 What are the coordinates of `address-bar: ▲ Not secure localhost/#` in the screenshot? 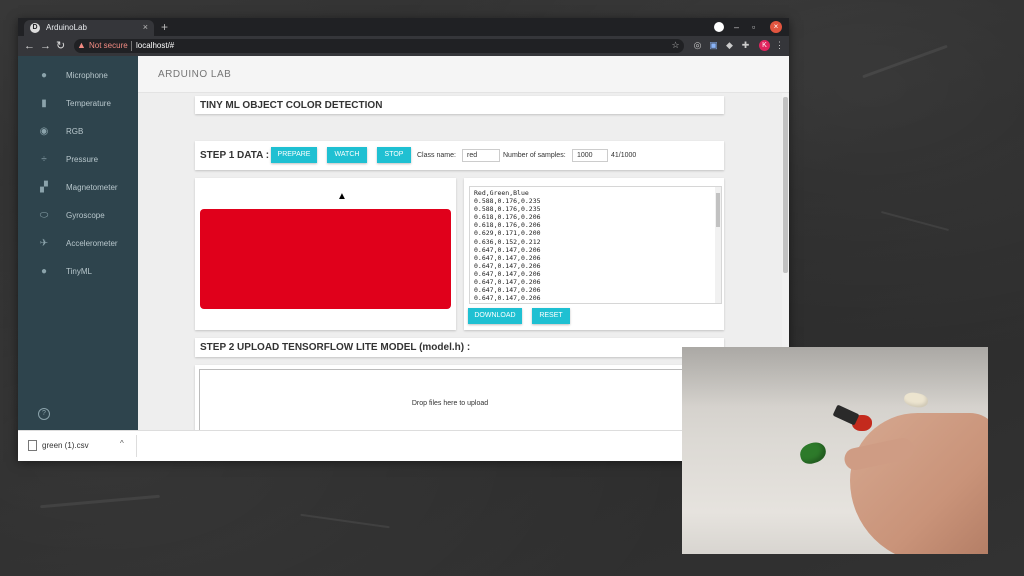 It's located at (379, 46).